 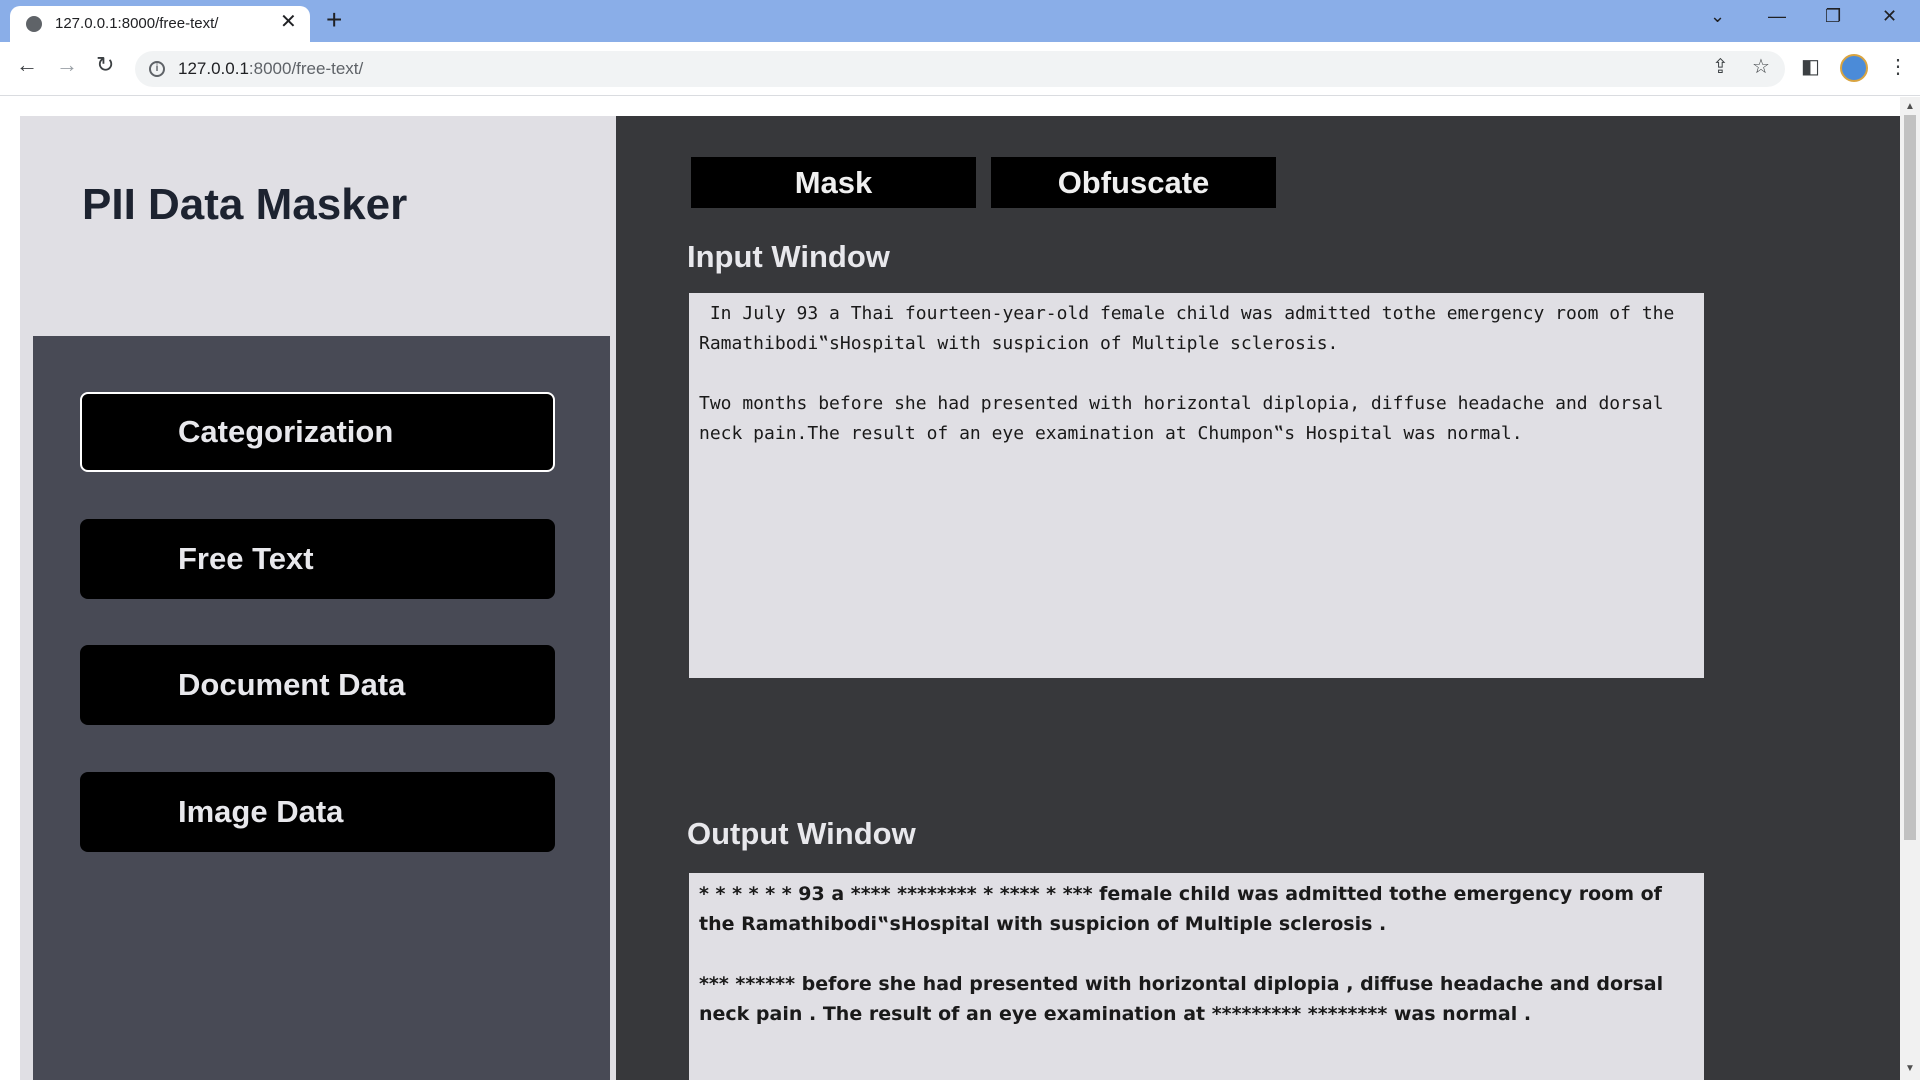 What do you see at coordinates (1810, 67) in the screenshot?
I see `side-panel-icon: ◧` at bounding box center [1810, 67].